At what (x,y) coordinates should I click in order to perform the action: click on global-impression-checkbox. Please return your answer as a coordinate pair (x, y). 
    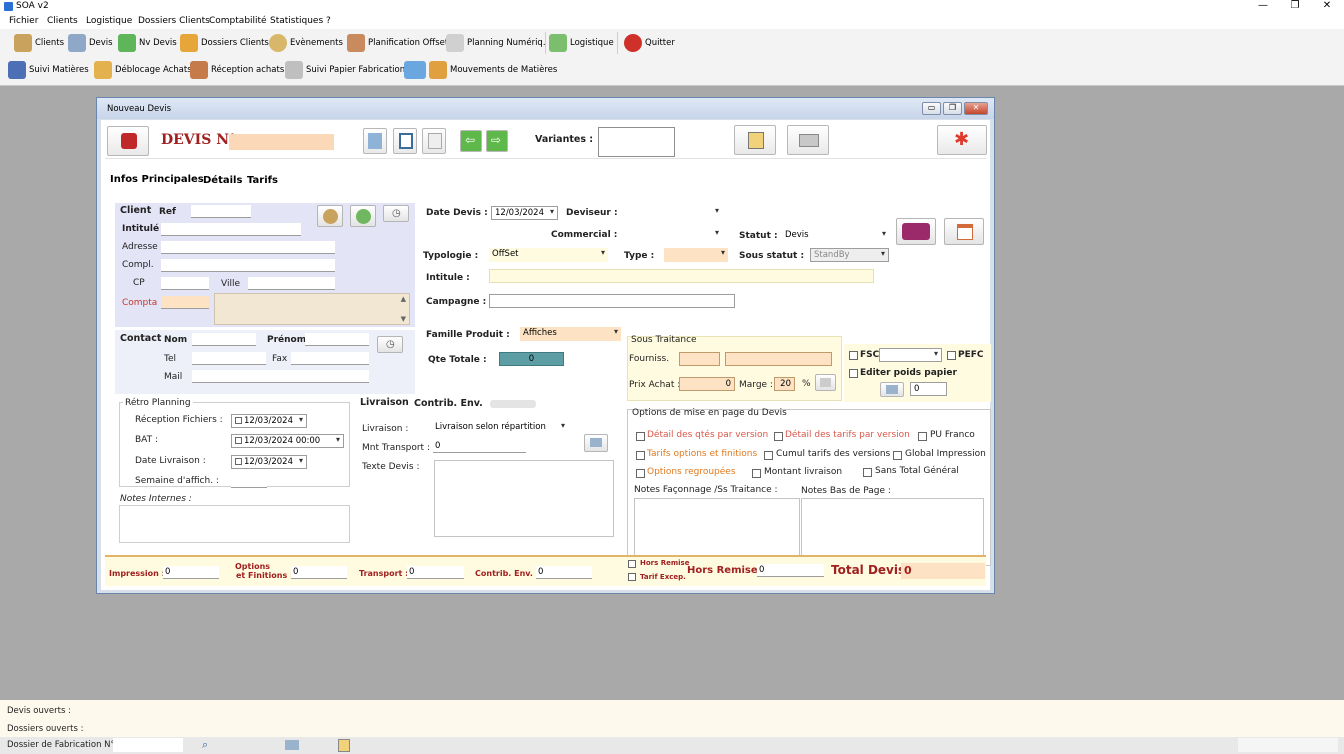
    Looking at the image, I should click on (897, 455).